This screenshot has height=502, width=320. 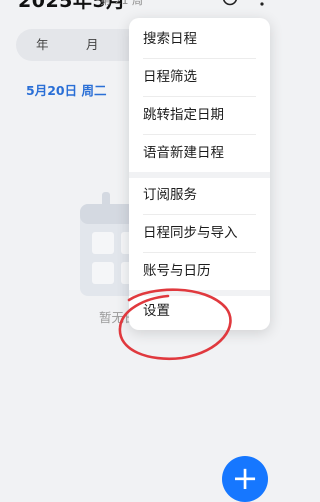 I want to click on tab-year: 年, so click(x=42, y=45).